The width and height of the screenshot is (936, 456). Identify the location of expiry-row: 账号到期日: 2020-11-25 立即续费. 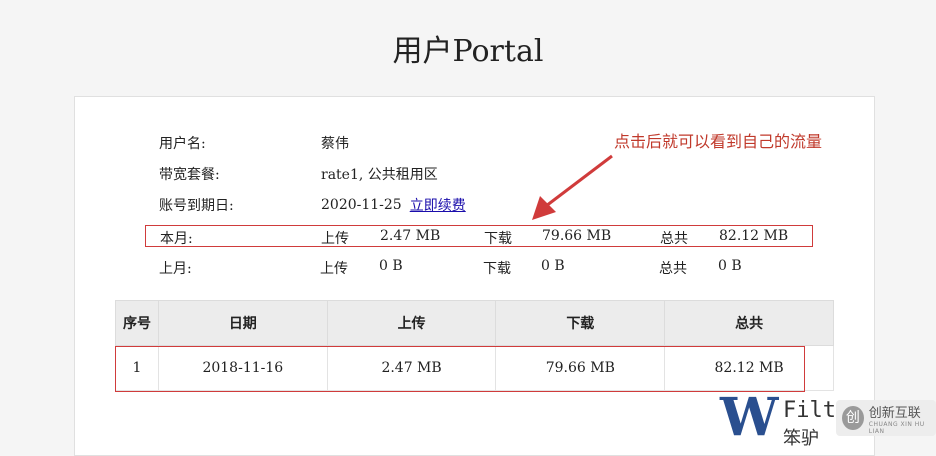
(312, 205).